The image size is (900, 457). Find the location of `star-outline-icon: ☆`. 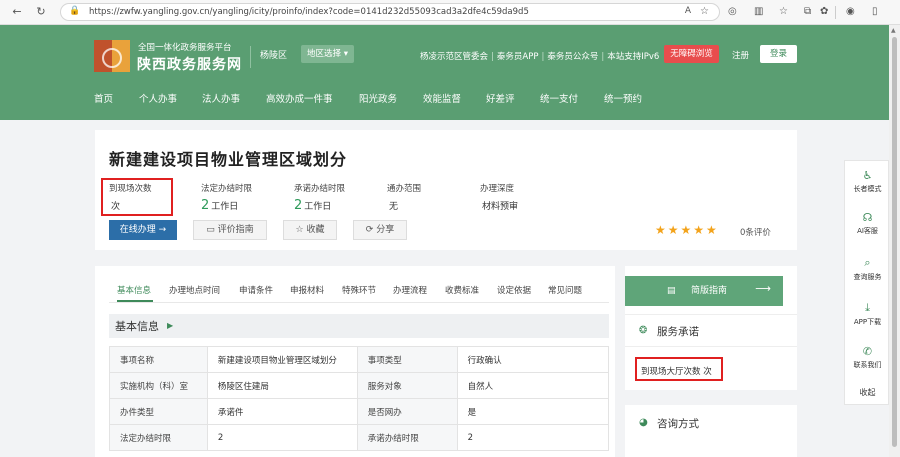

star-outline-icon: ☆ is located at coordinates (301, 230).